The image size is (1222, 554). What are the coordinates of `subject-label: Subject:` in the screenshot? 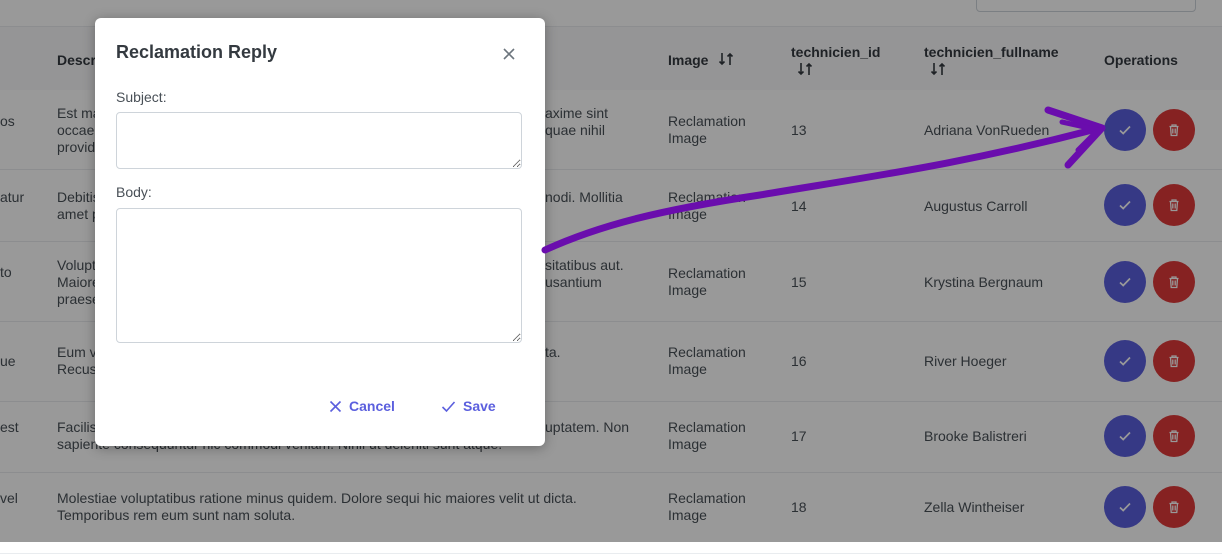 It's located at (141, 97).